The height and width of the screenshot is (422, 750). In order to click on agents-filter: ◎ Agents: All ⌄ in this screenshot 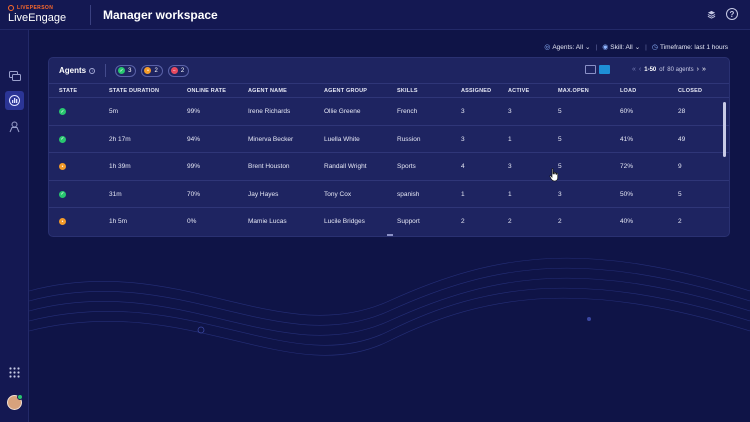, I will do `click(567, 47)`.